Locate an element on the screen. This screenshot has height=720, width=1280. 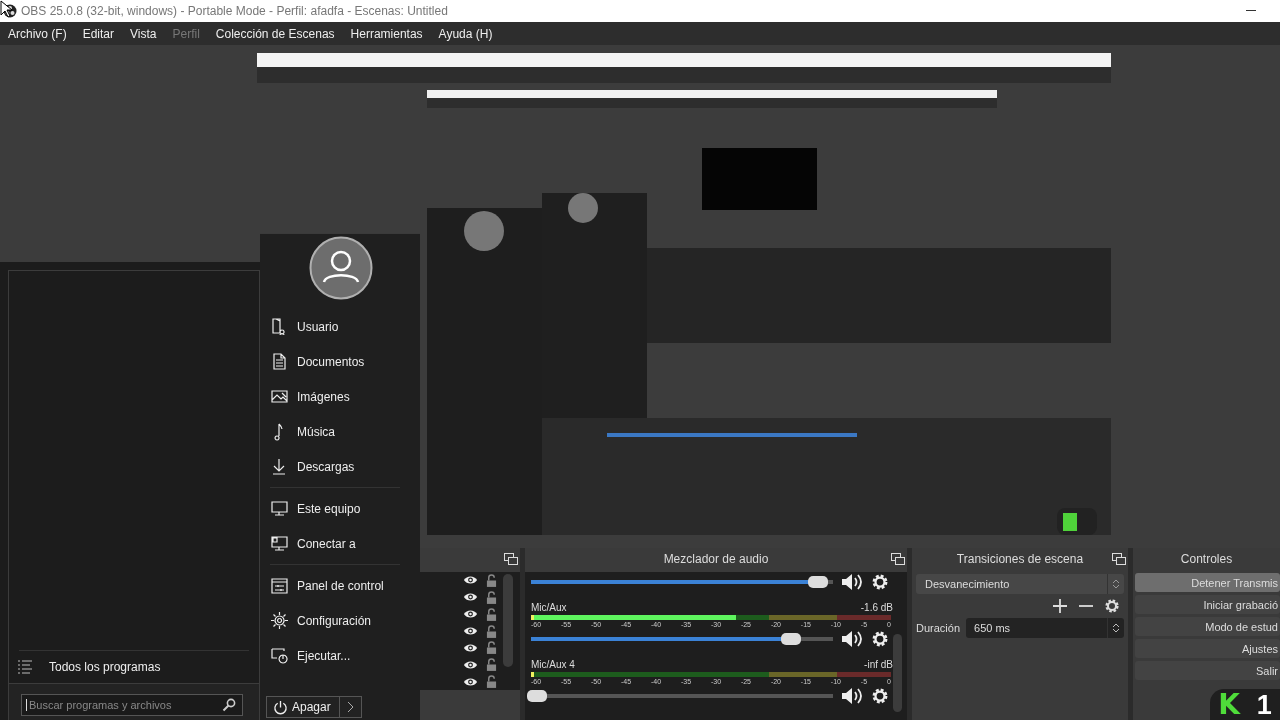
channel-reading: -inf dB is located at coordinates (878, 664).